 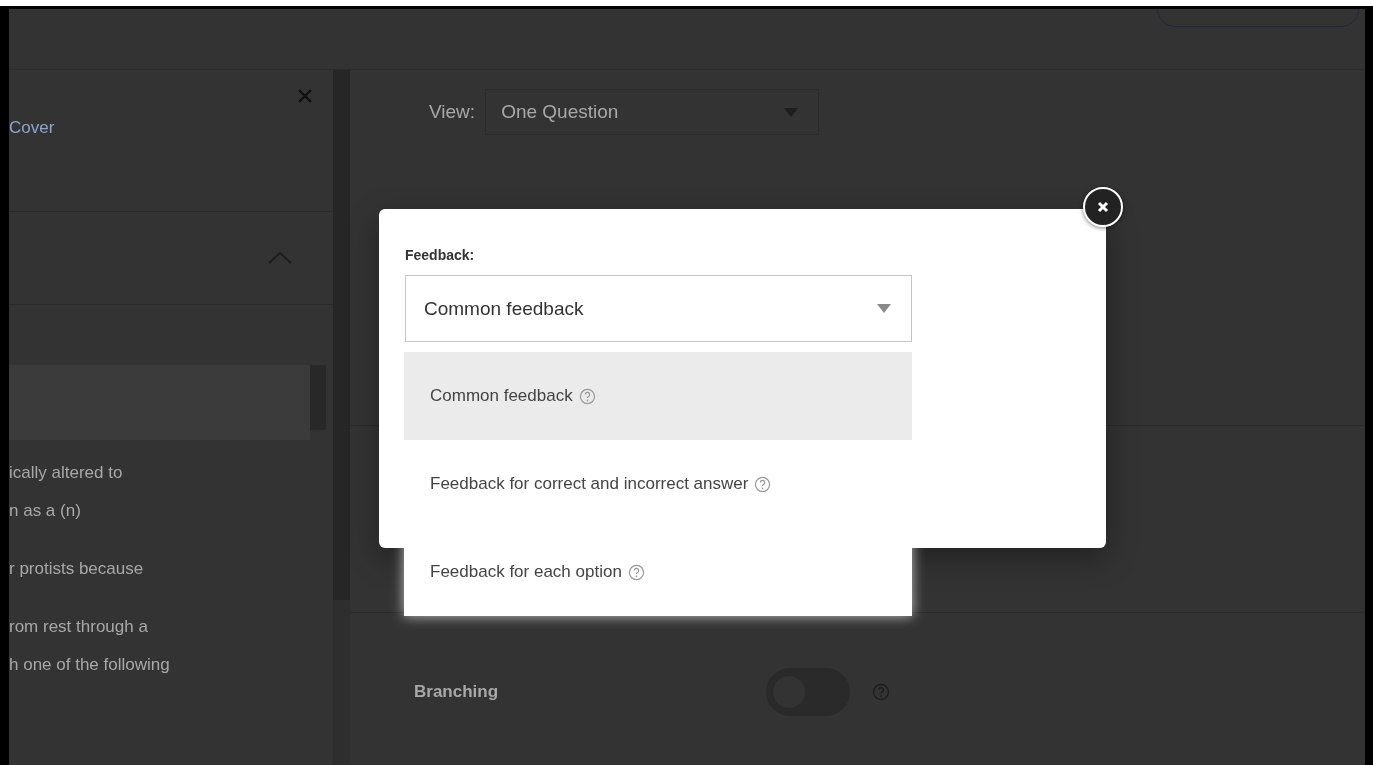 What do you see at coordinates (652, 112) in the screenshot?
I see `view-select: One Question` at bounding box center [652, 112].